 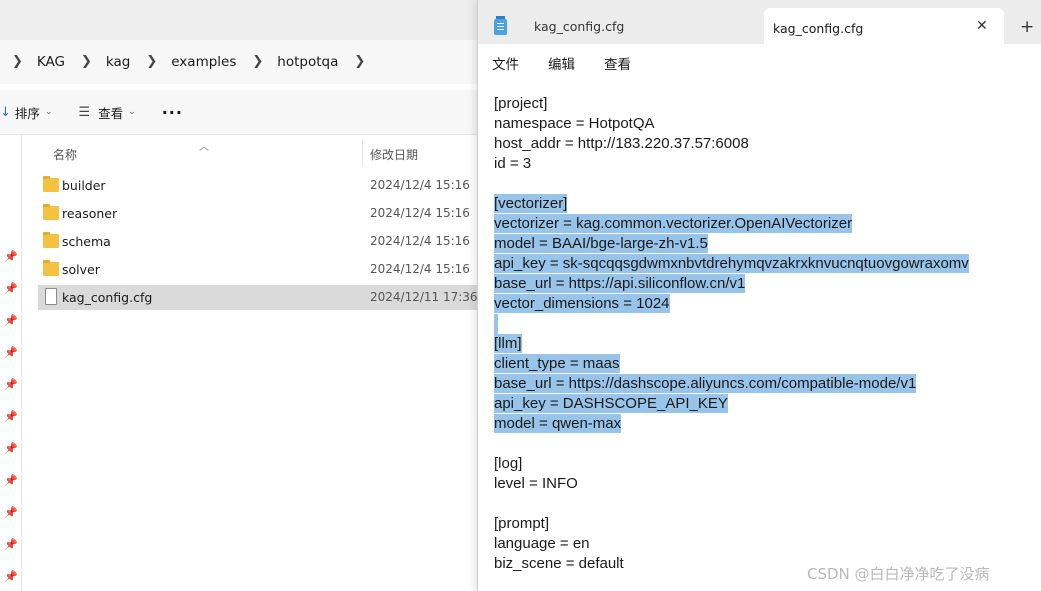 What do you see at coordinates (818, 28) in the screenshot?
I see `tab-label: kag_config.cfg` at bounding box center [818, 28].